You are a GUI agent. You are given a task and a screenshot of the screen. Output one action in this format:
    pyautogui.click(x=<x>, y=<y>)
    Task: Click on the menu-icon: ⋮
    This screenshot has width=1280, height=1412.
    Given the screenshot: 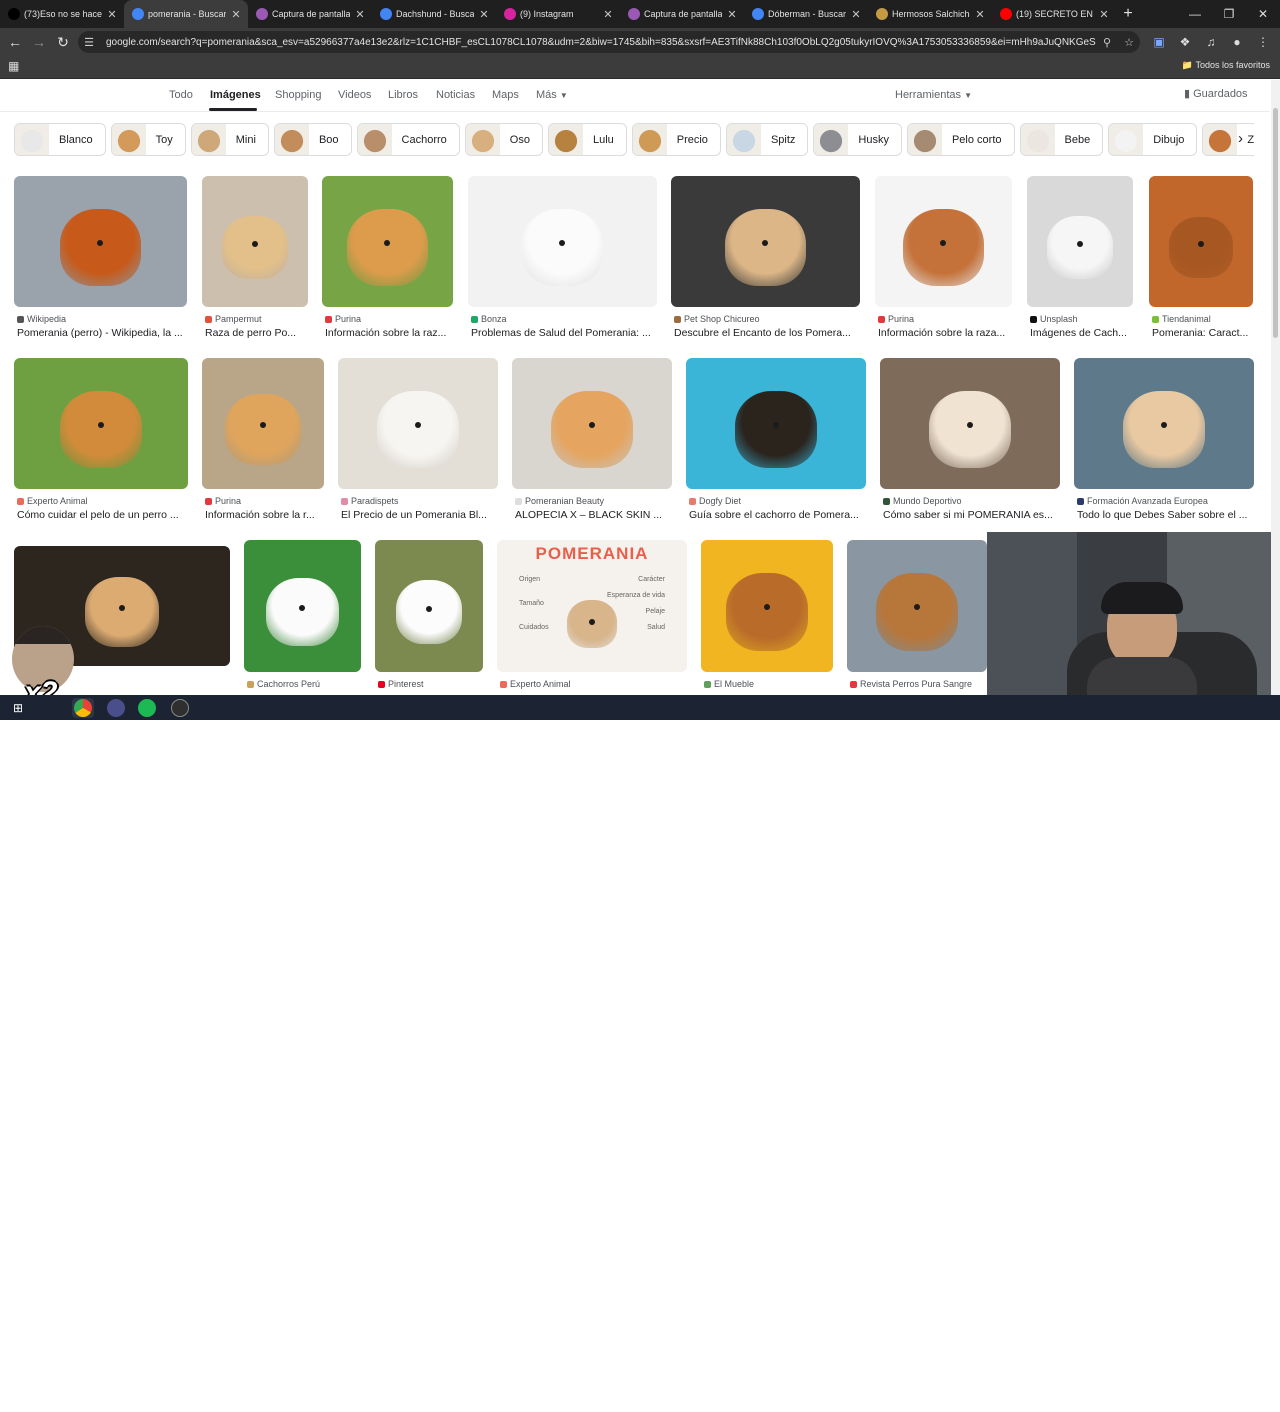 What is the action you would take?
    pyautogui.click(x=1263, y=42)
    